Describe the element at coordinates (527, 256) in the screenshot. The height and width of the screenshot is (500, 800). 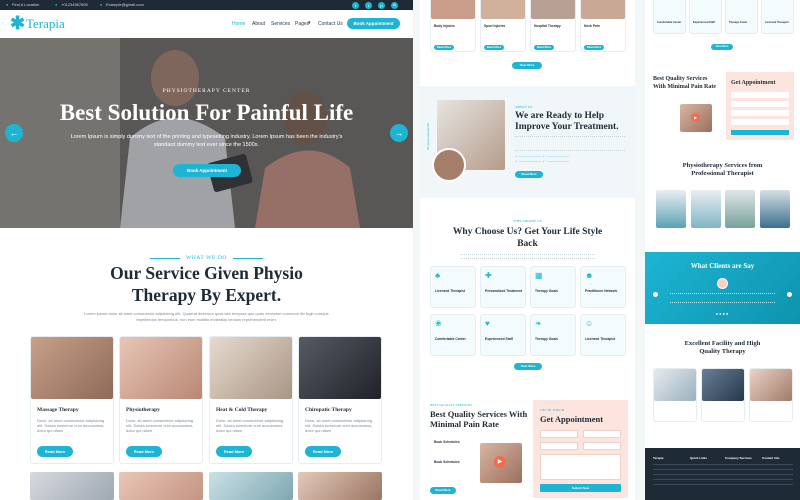
I see `why-text` at that location.